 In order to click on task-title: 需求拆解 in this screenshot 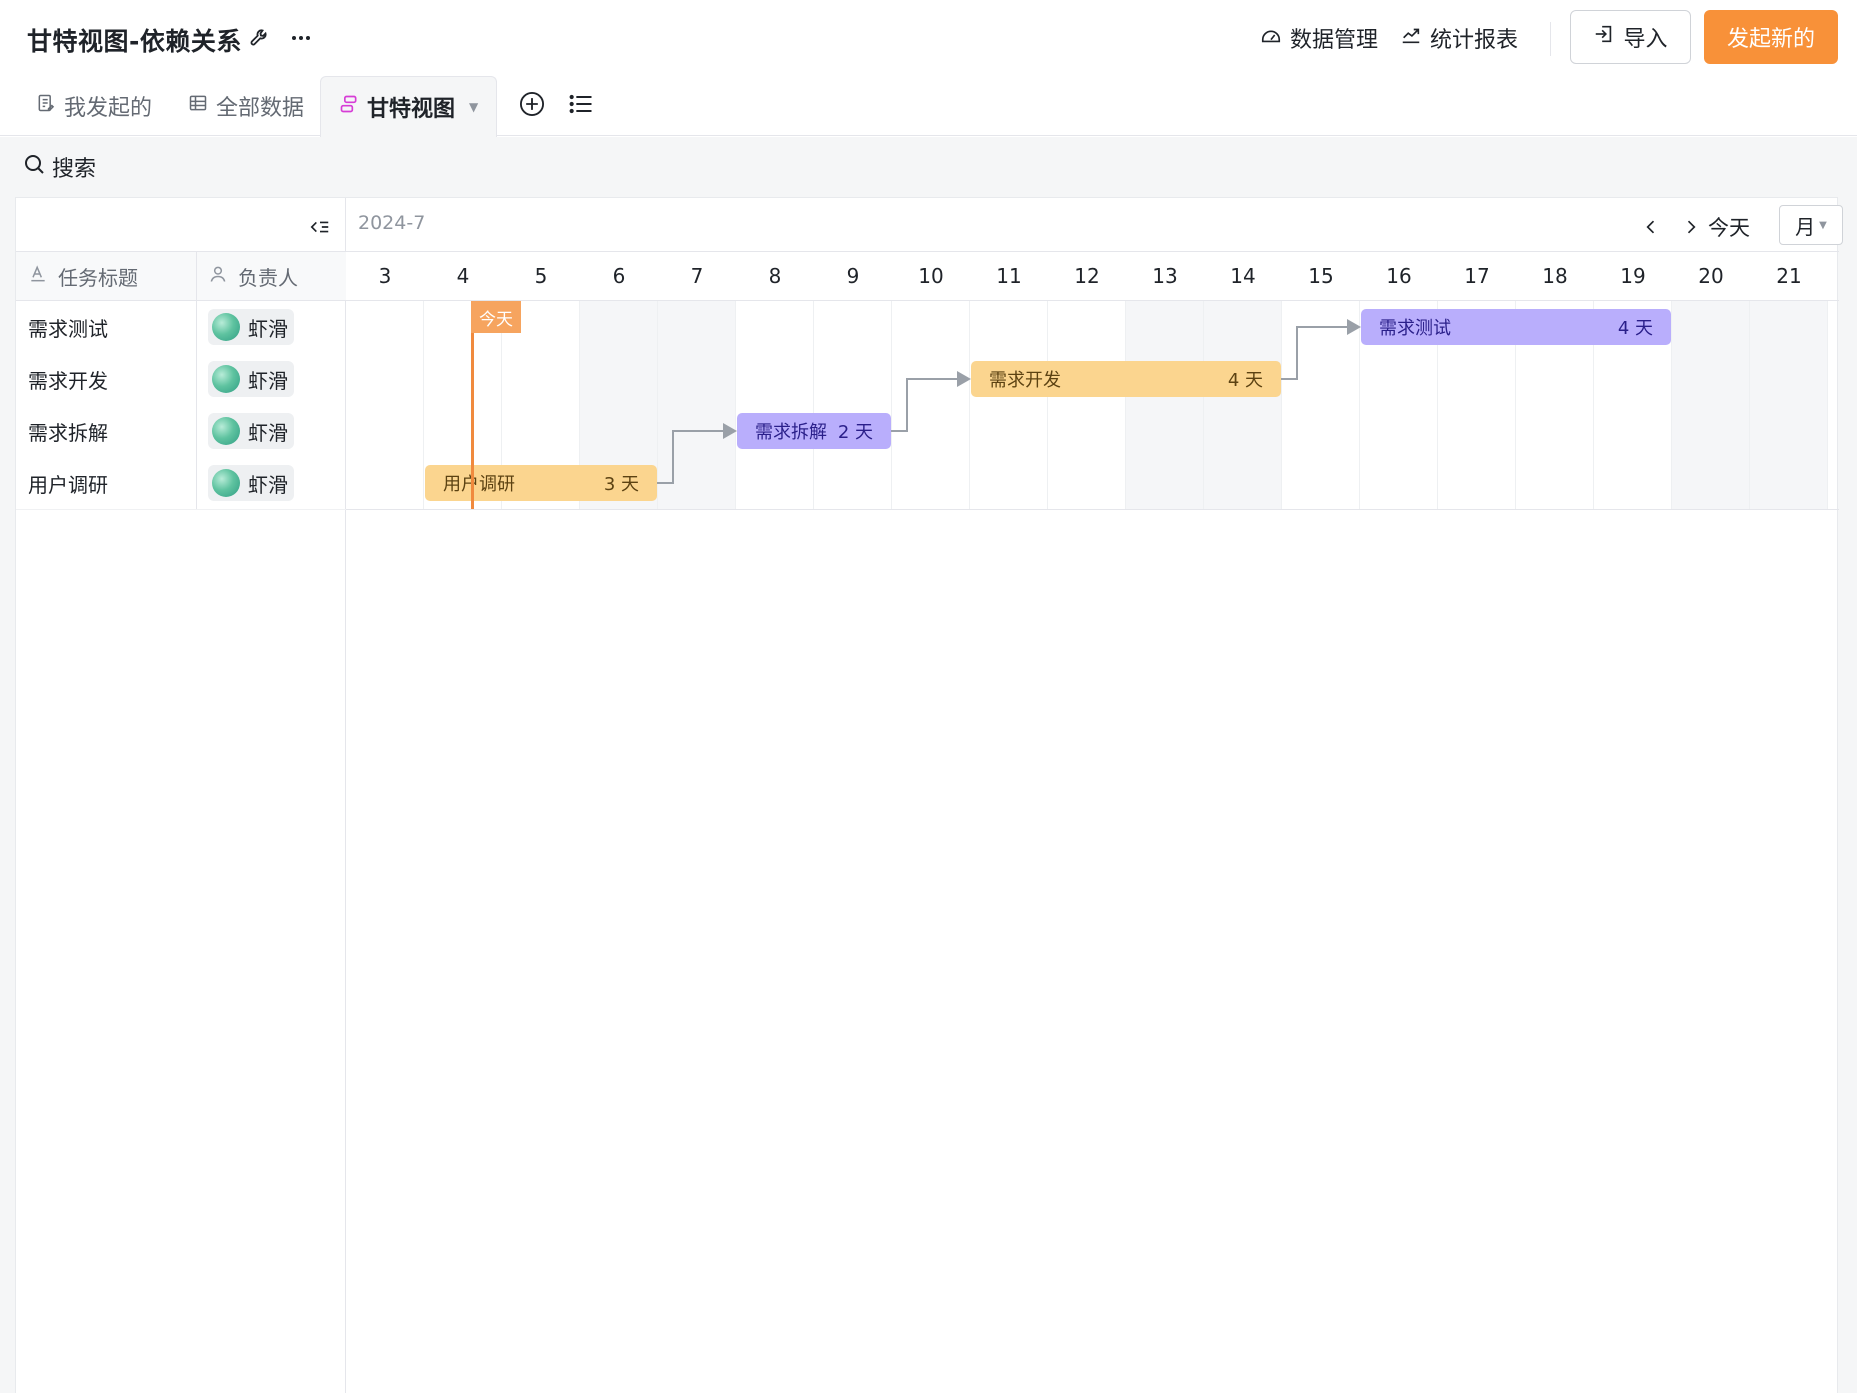, I will do `click(106, 431)`.